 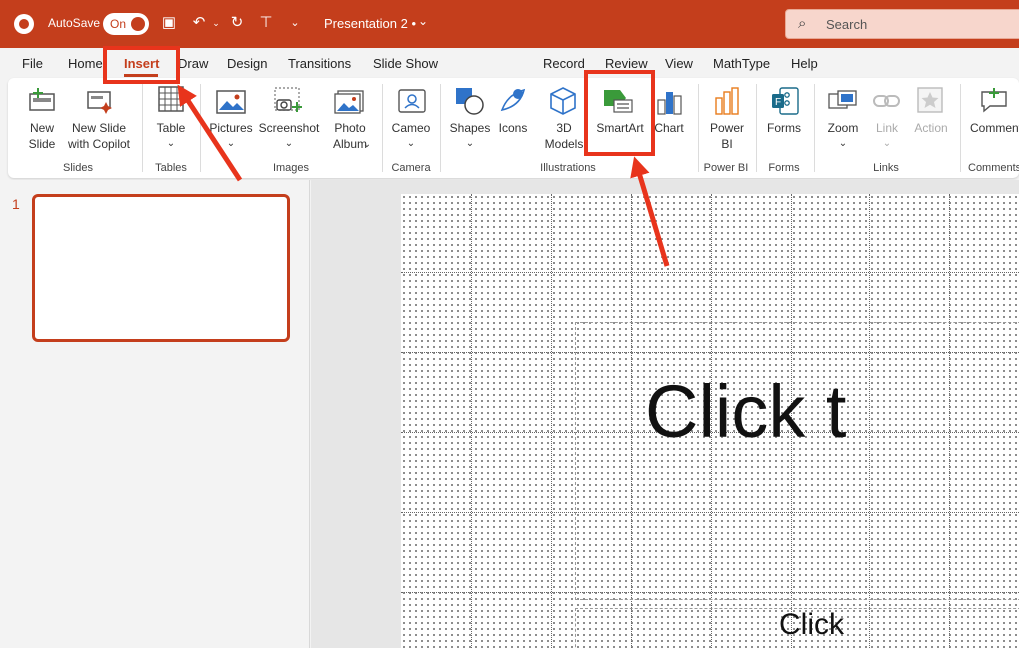 I want to click on autosave-toggle: On, so click(x=126, y=24).